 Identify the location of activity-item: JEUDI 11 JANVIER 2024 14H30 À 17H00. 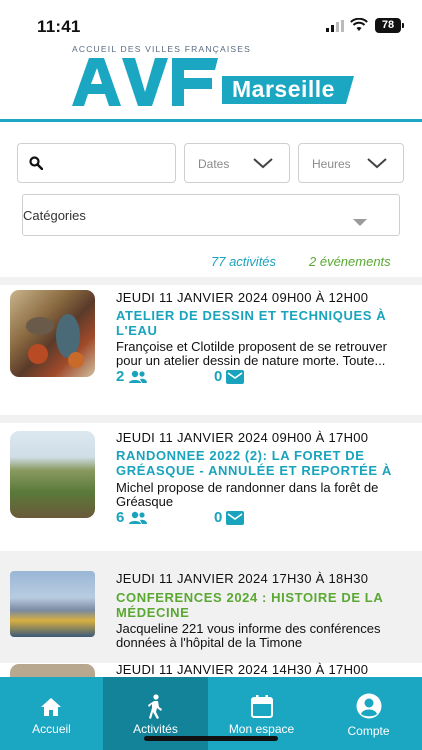
(211, 669).